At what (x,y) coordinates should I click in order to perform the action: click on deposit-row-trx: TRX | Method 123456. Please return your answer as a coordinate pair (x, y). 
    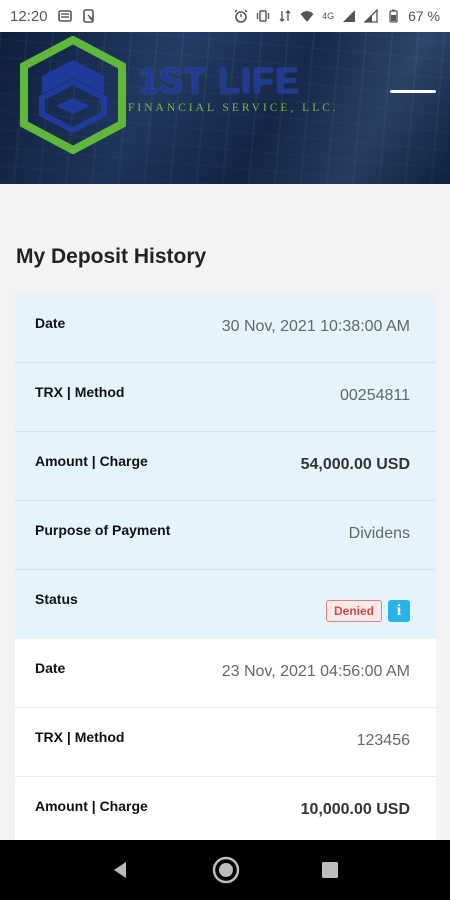
    Looking at the image, I should click on (225, 742).